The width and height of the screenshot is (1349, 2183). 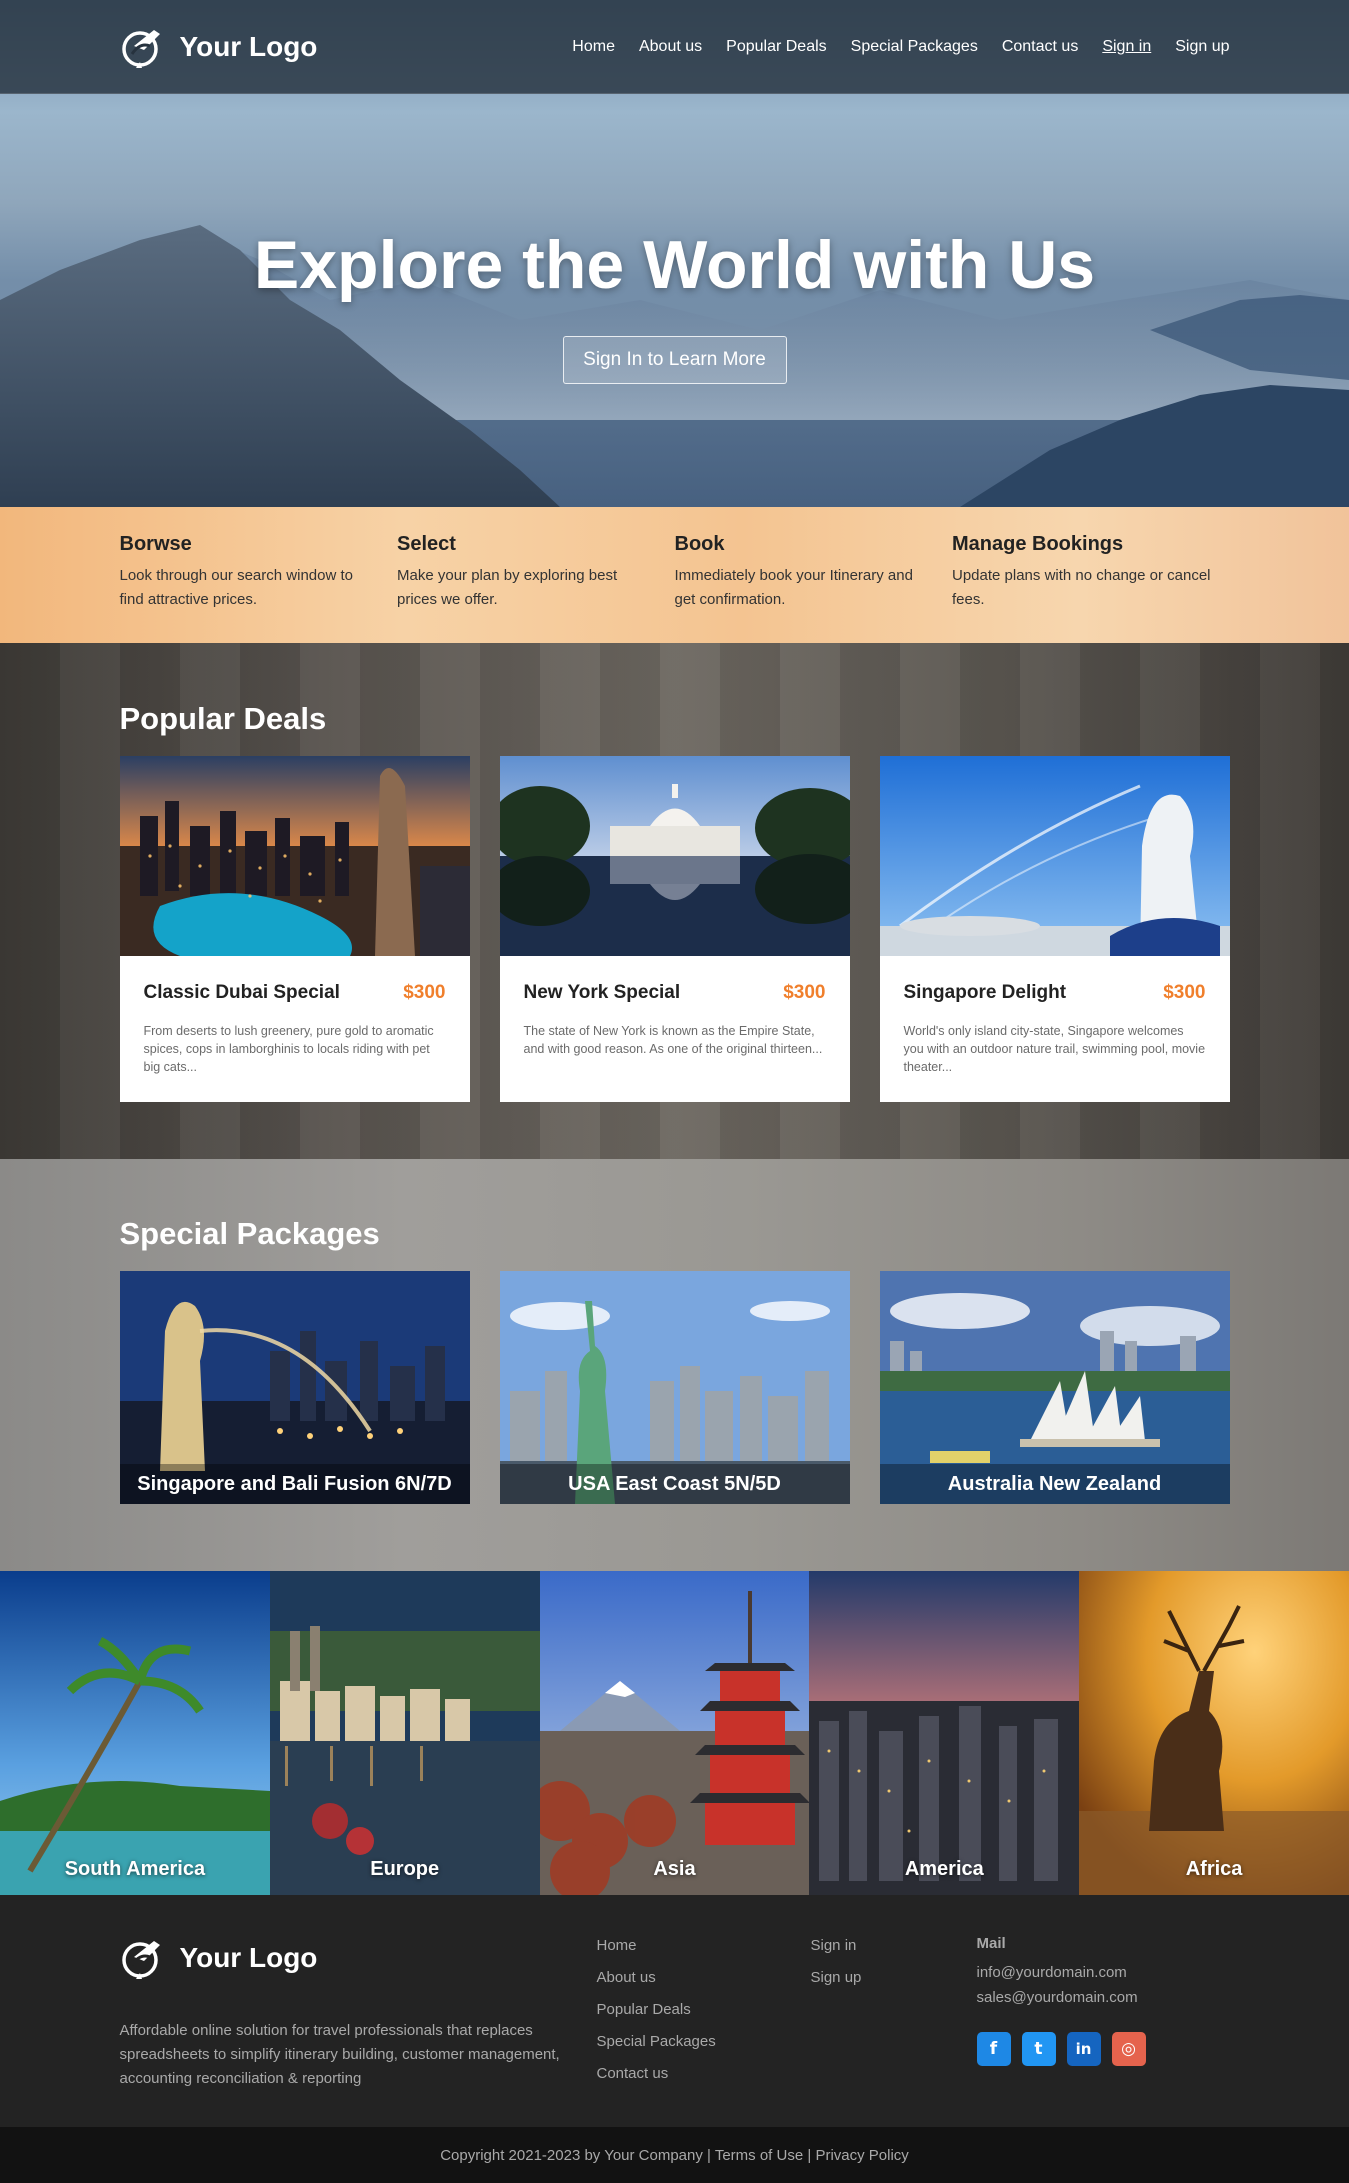 I want to click on nav-sign-in: Sign in, so click(x=1126, y=47).